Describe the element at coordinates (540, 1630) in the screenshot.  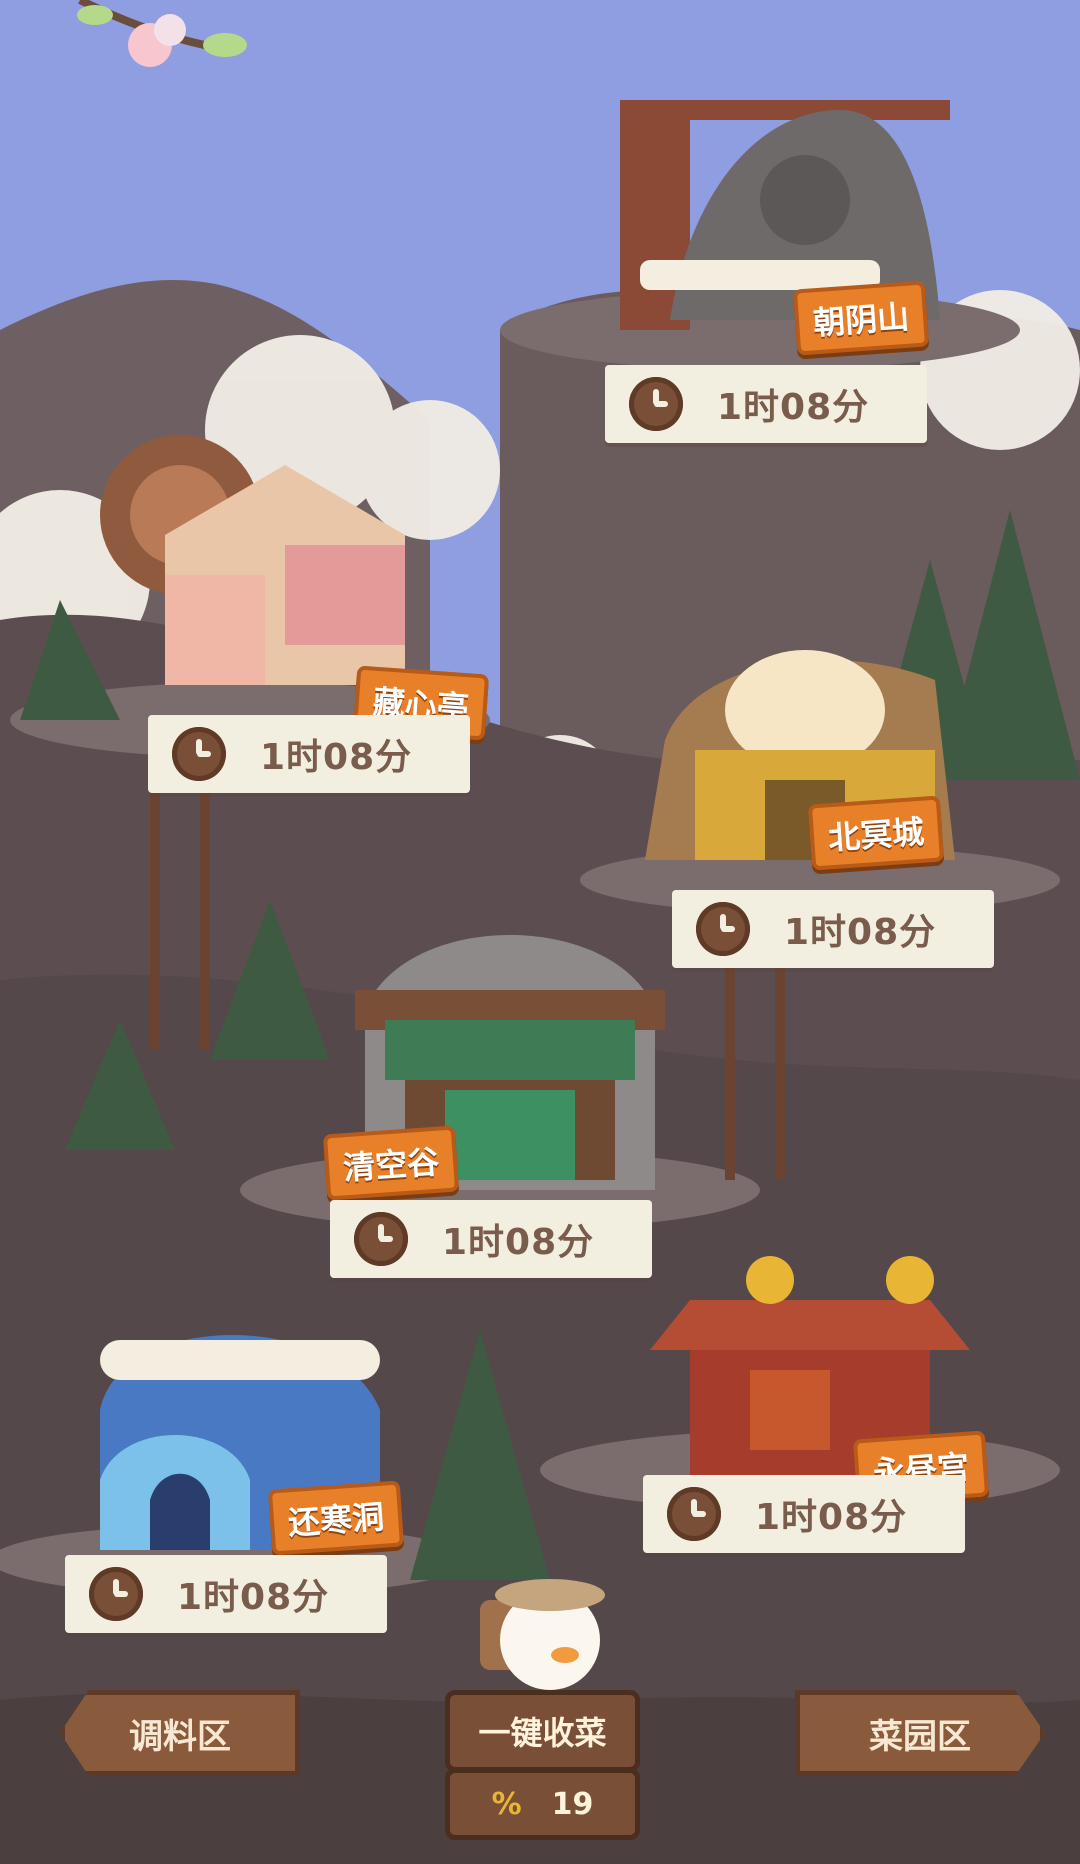
I see `duck-mascot-icon` at that location.